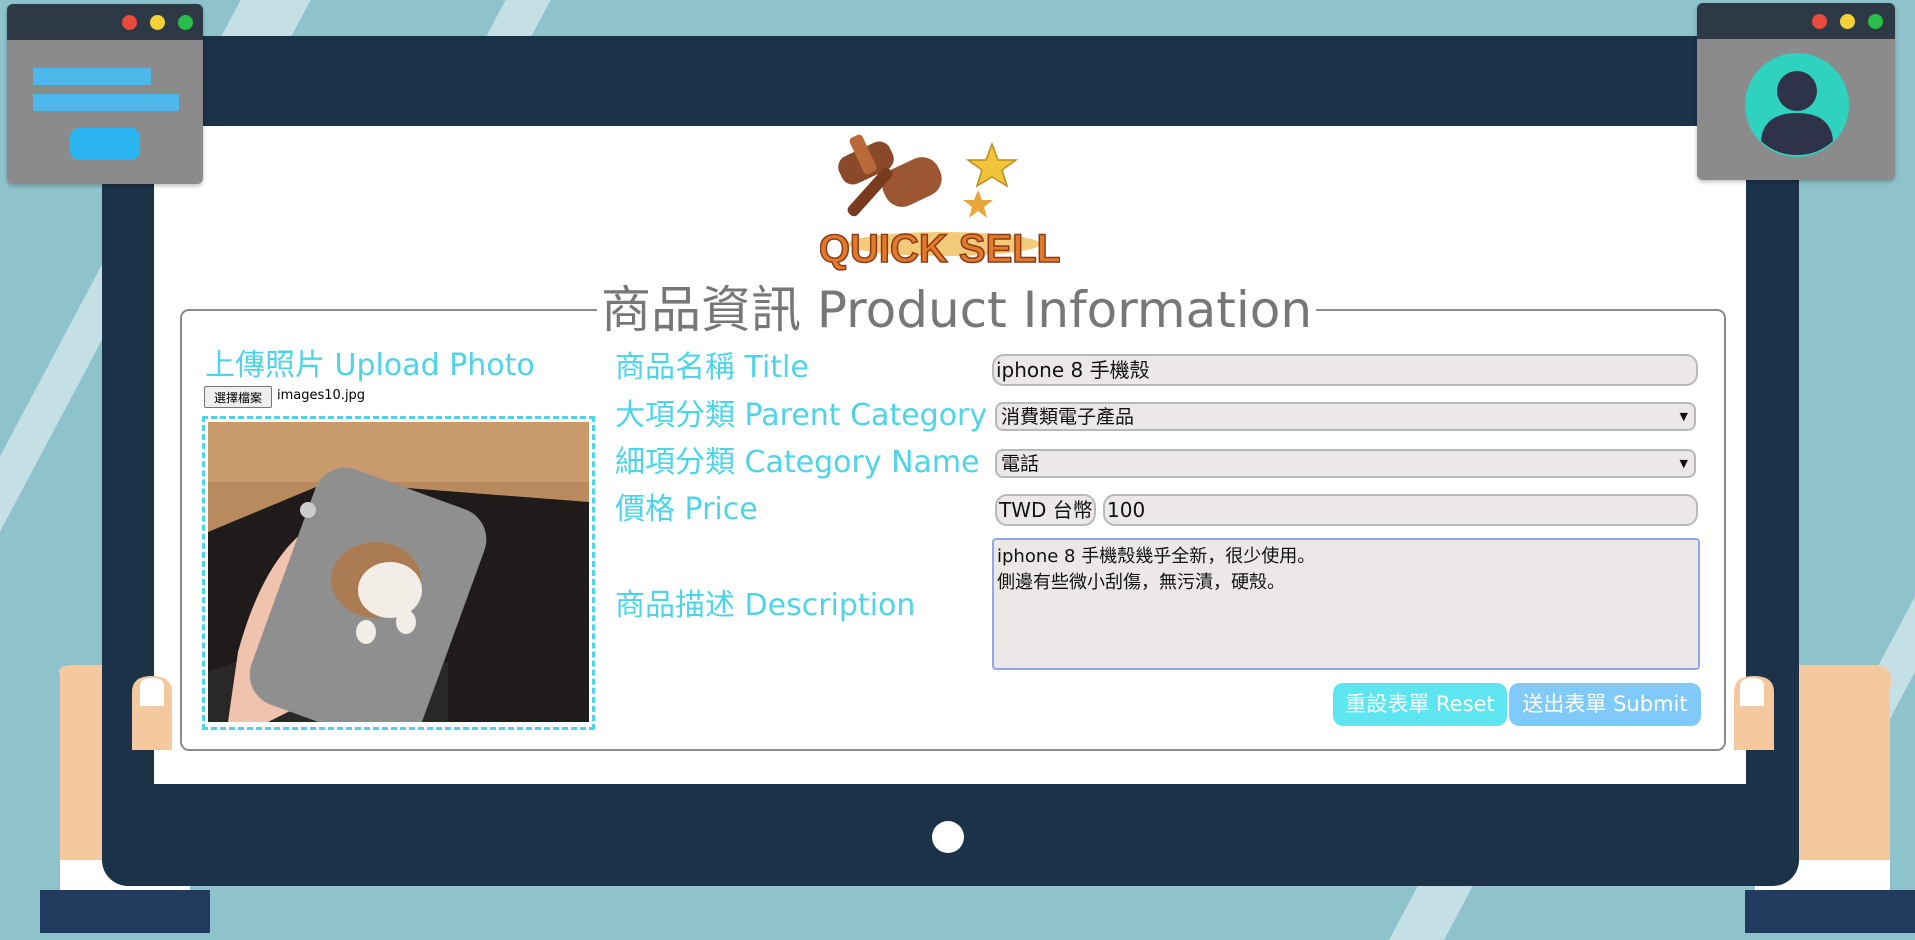 The height and width of the screenshot is (940, 1915). I want to click on left-thumb, so click(152, 713).